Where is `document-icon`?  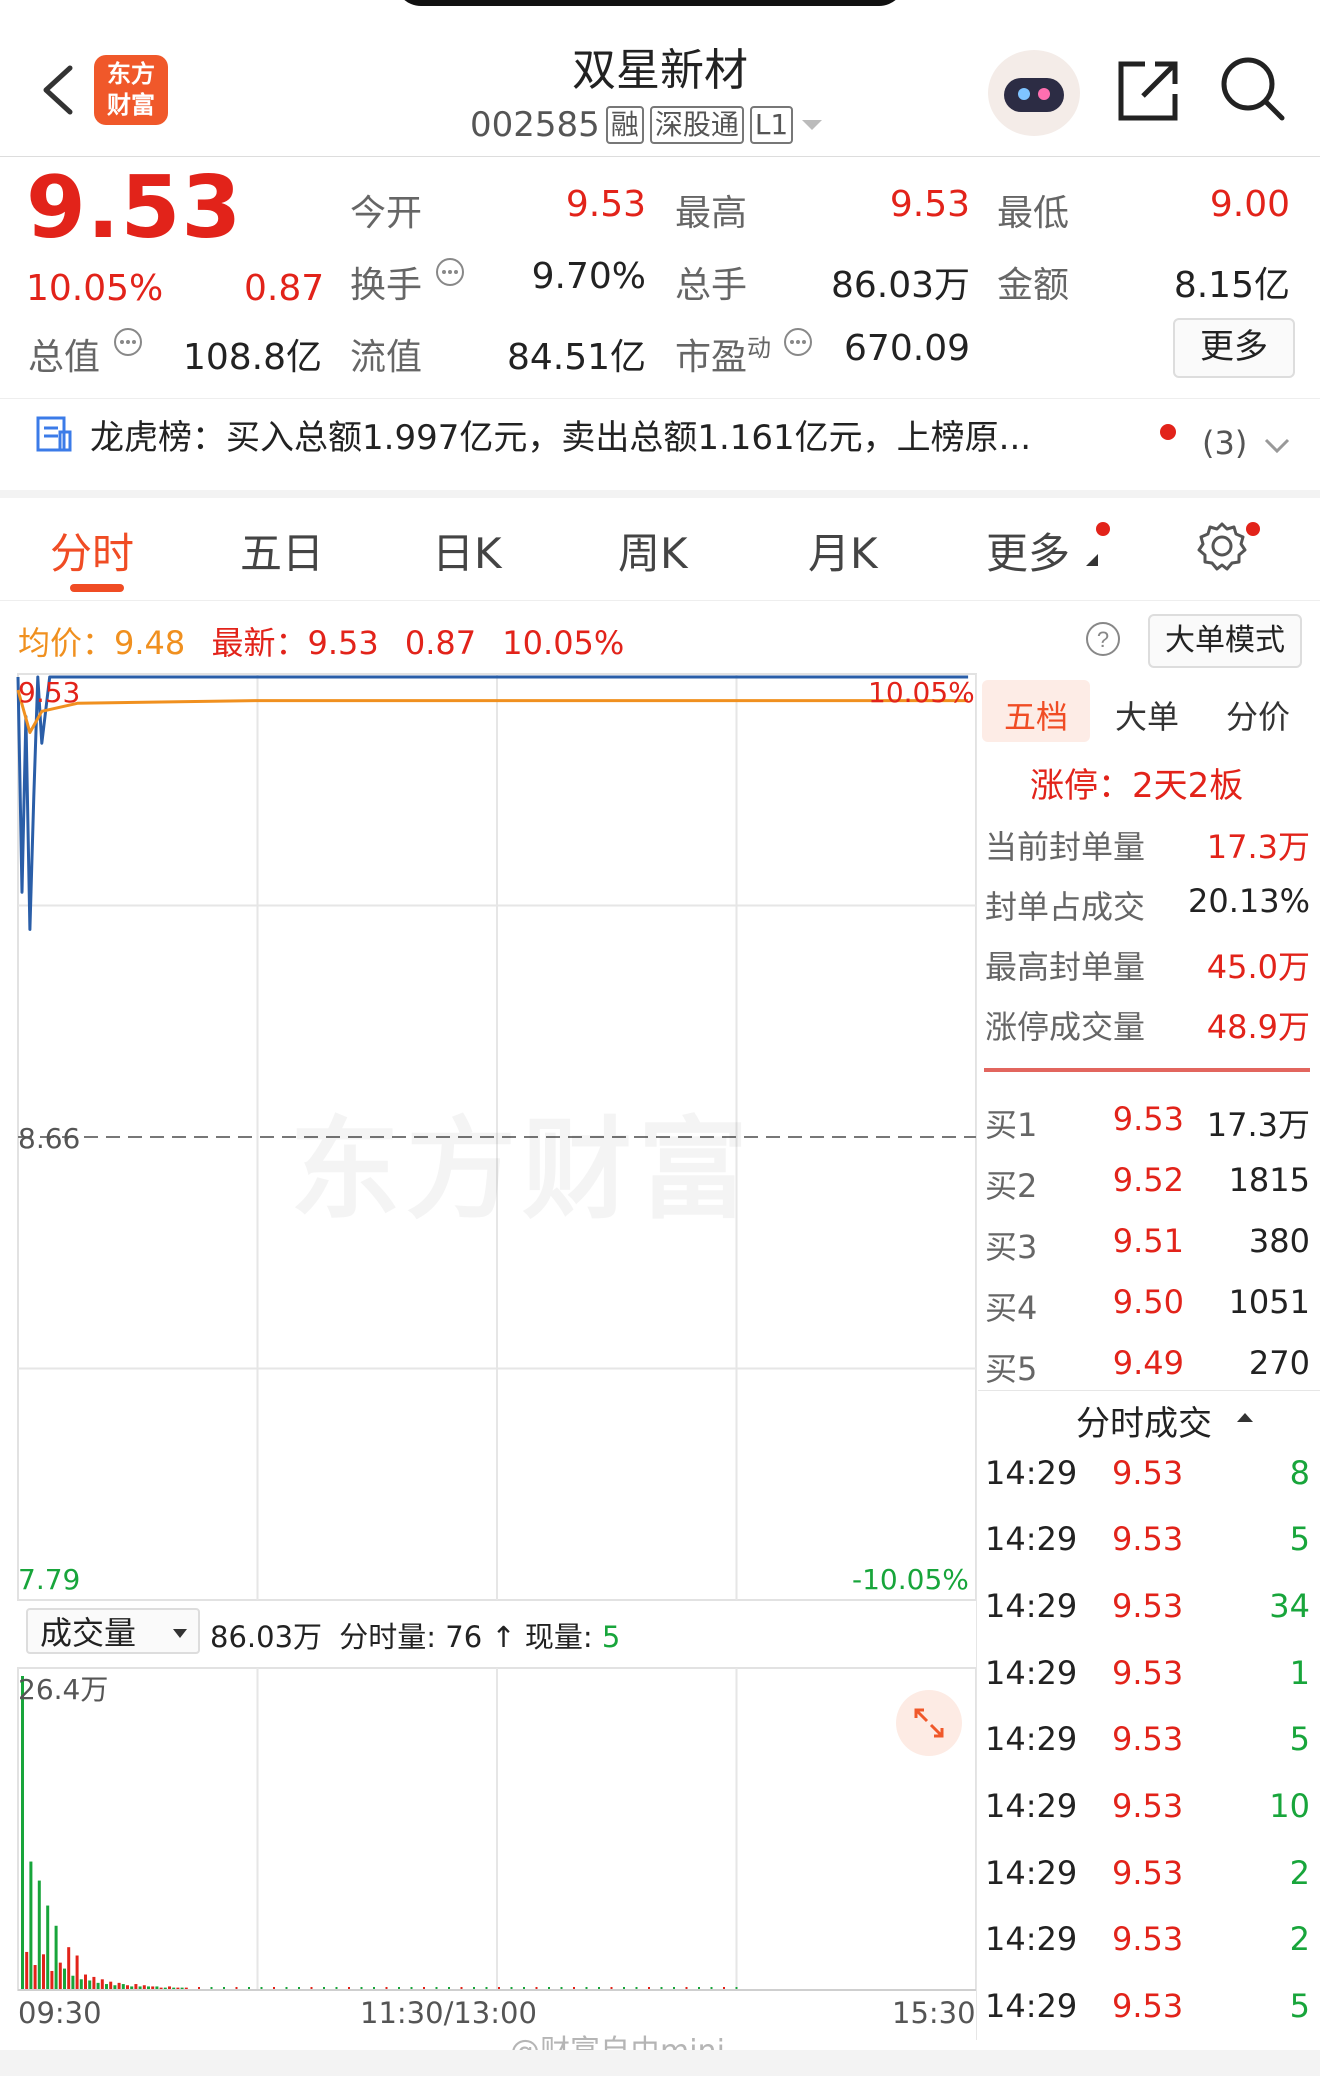
document-icon is located at coordinates (54, 434).